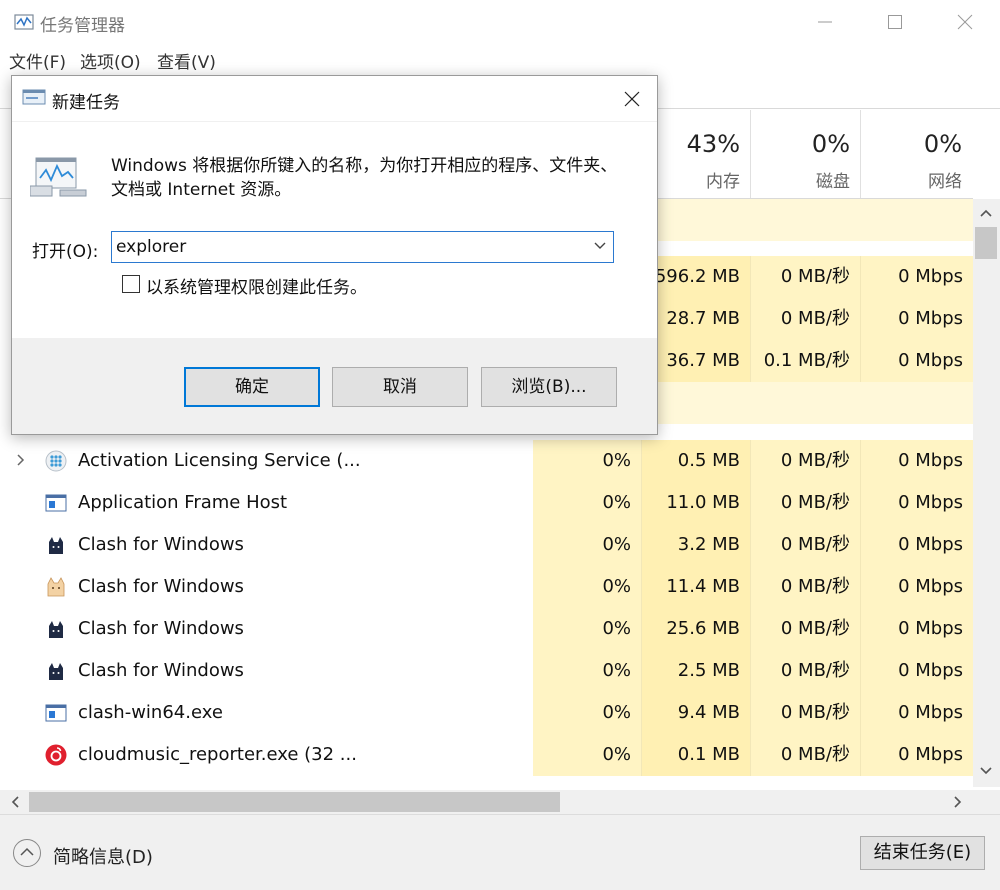  I want to click on disk-cell: 0.1 MB/秒, so click(806, 361).